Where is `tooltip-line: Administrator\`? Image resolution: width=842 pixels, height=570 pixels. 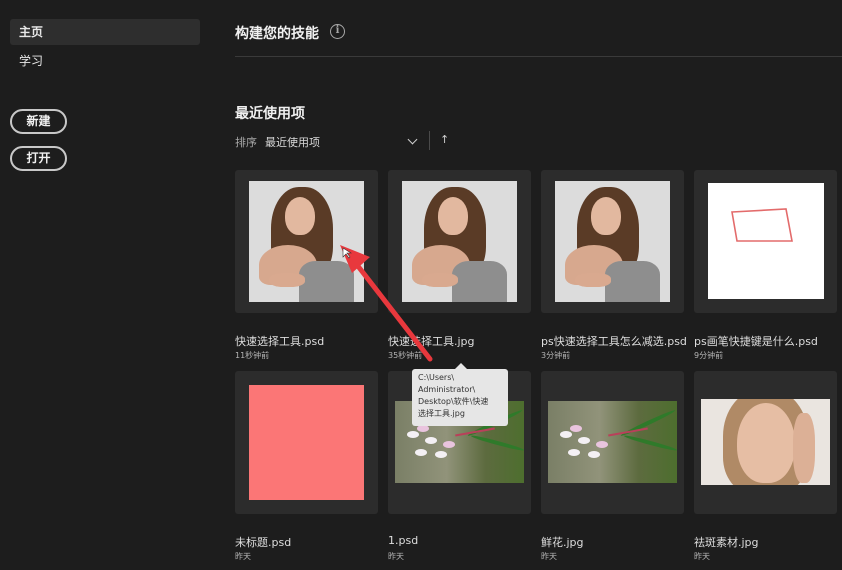
tooltip-line: Administrator\ is located at coordinates (447, 389).